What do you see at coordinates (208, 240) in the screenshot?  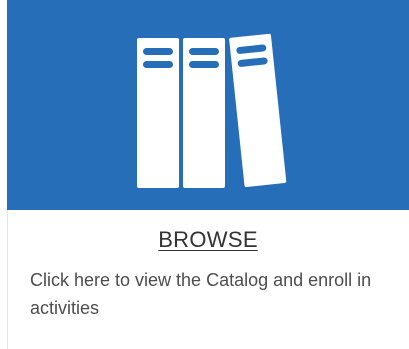 I see `browse-link: BROWSE` at bounding box center [208, 240].